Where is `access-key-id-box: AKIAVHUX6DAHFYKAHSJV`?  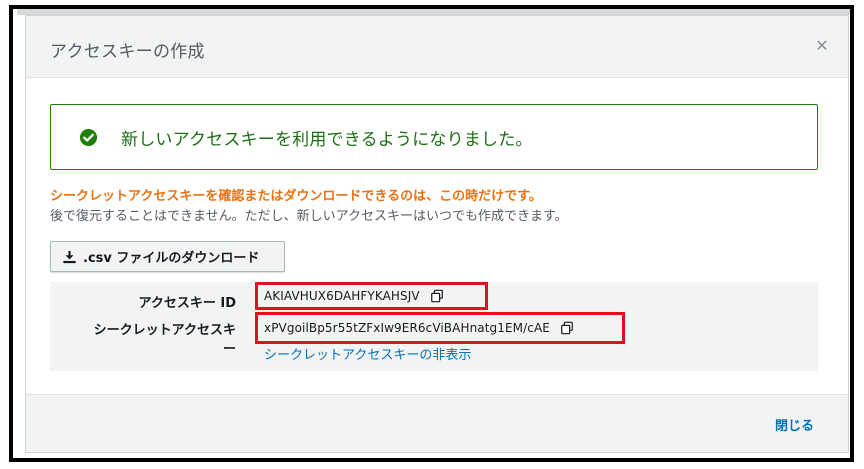 access-key-id-box: AKIAVHUX6DAHFYKAHSJV is located at coordinates (371, 296).